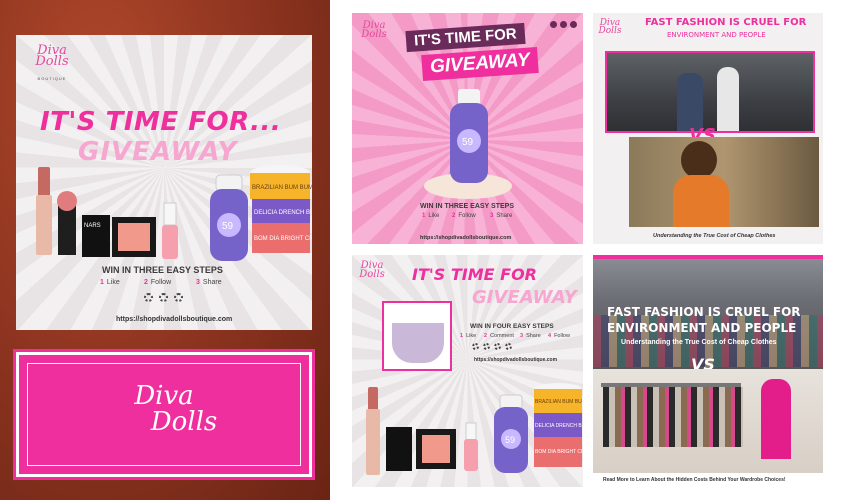 The height and width of the screenshot is (500, 845). I want to click on hanging-clothes, so click(673, 417).